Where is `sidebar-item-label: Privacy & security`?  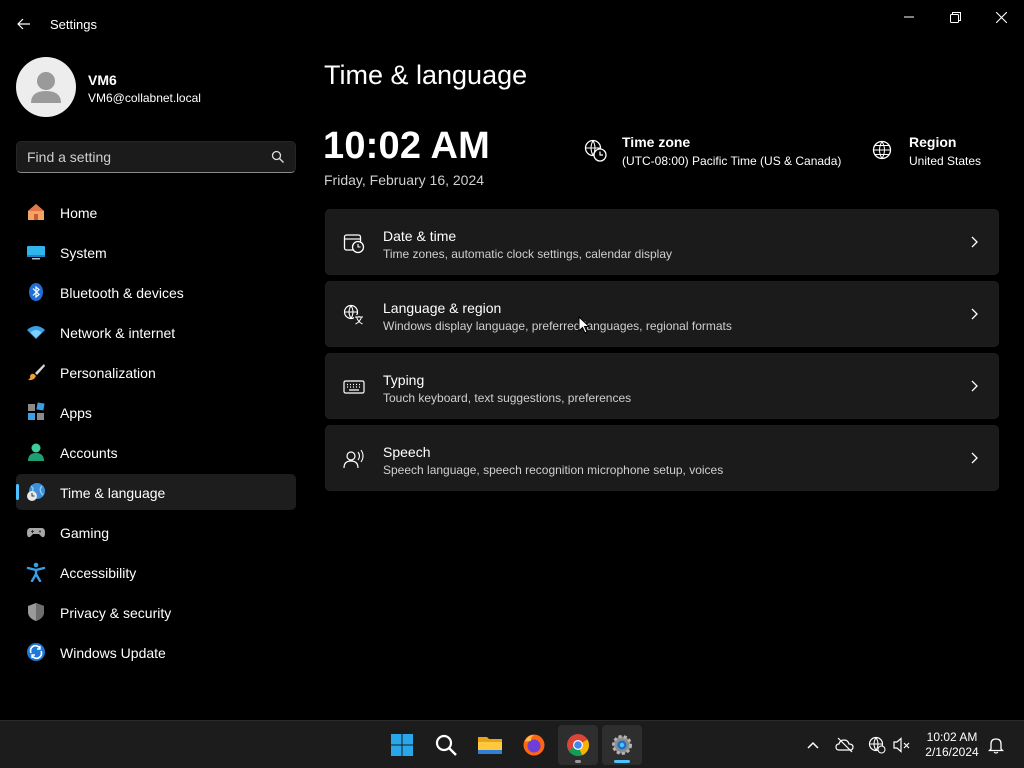
sidebar-item-label: Privacy & security is located at coordinates (116, 613).